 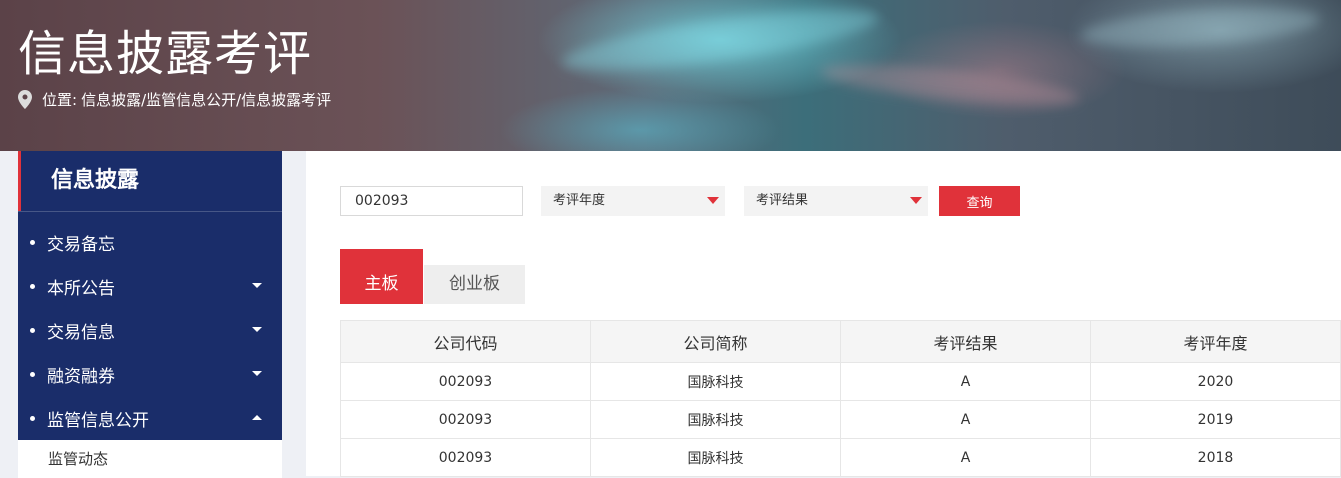 I want to click on table-row: 002093 国脉科技 A 2020, so click(x=840, y=381).